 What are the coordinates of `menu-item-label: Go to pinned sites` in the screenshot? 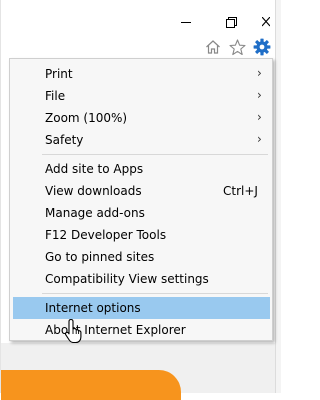 It's located at (100, 257).